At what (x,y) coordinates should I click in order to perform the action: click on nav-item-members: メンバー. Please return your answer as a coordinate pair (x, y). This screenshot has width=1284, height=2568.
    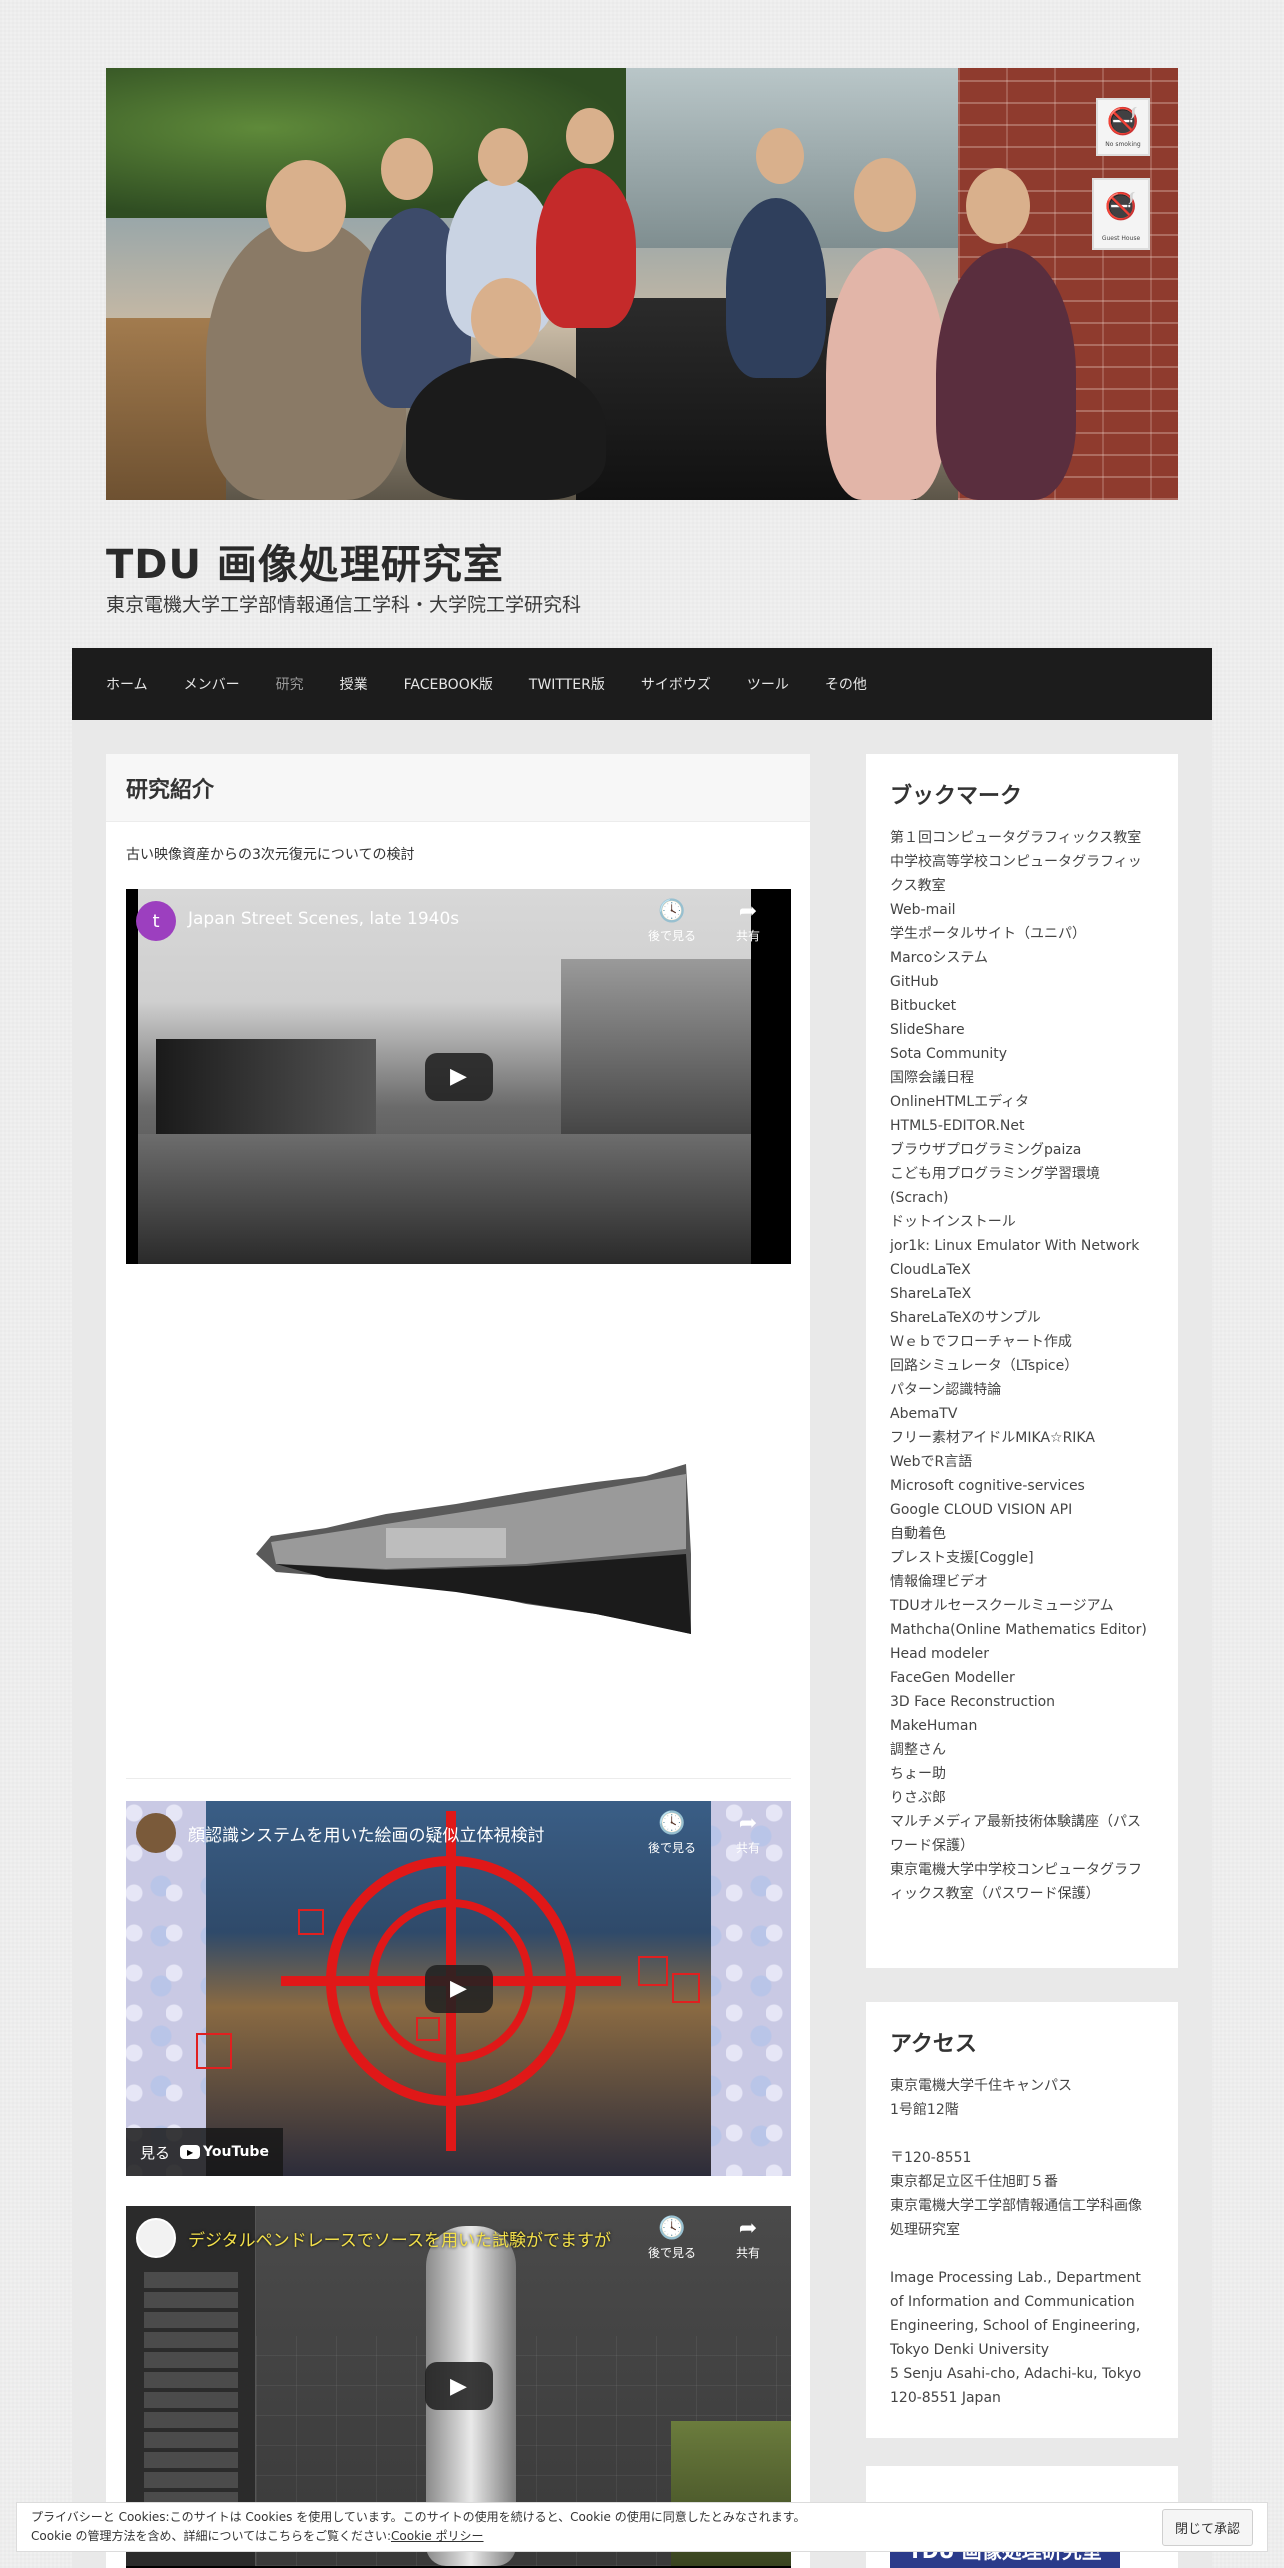
    Looking at the image, I should click on (212, 684).